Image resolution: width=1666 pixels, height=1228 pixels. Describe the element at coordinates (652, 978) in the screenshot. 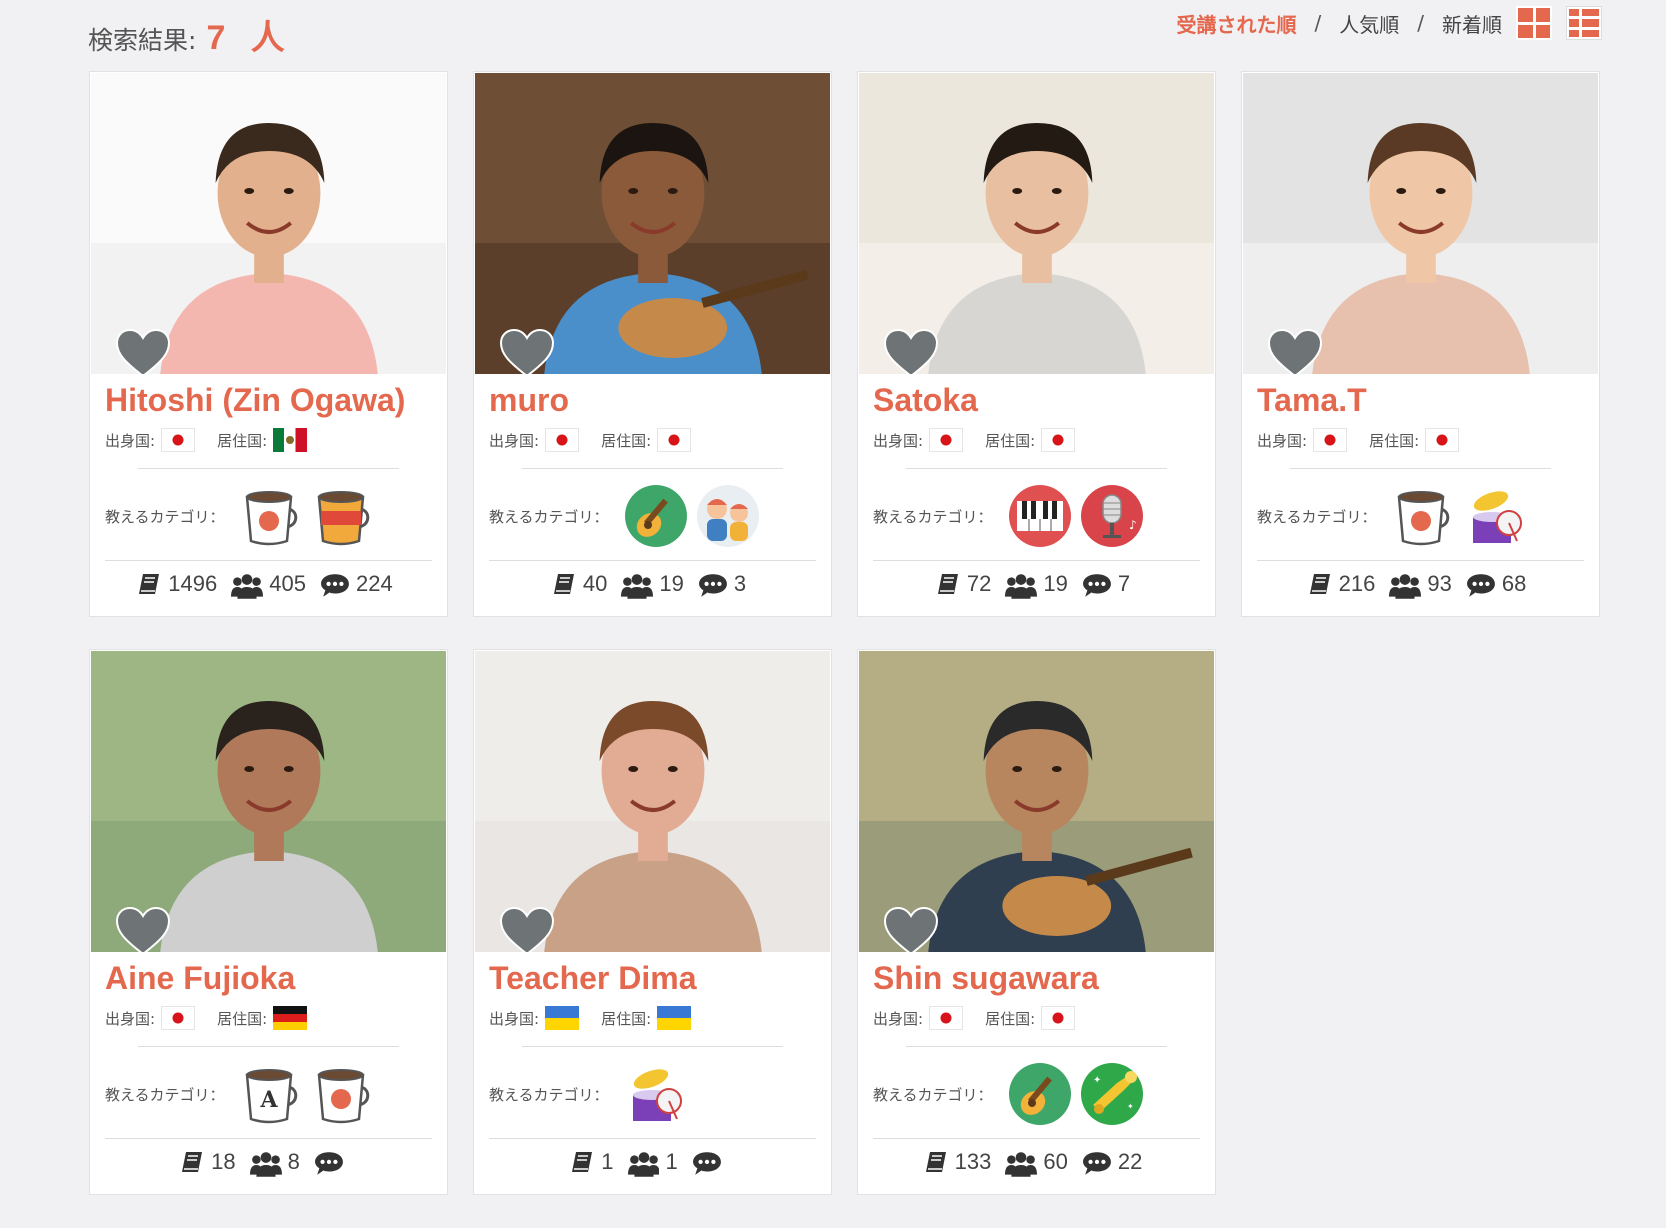

I see `teacher-name: Teacher Dima` at that location.